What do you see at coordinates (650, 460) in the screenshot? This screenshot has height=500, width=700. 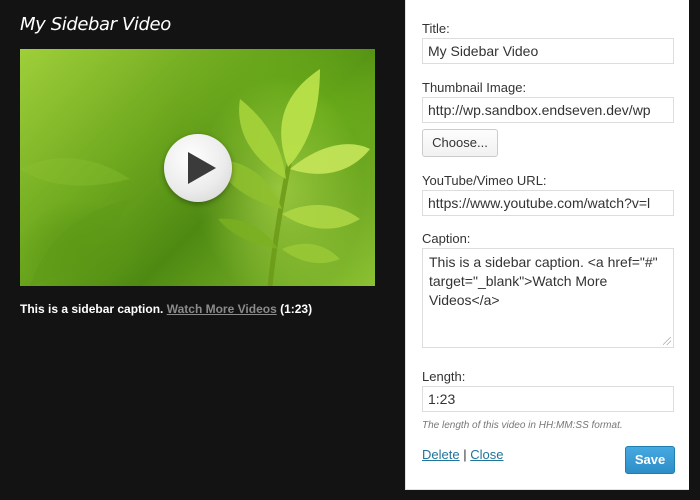 I see `save-button: Save` at bounding box center [650, 460].